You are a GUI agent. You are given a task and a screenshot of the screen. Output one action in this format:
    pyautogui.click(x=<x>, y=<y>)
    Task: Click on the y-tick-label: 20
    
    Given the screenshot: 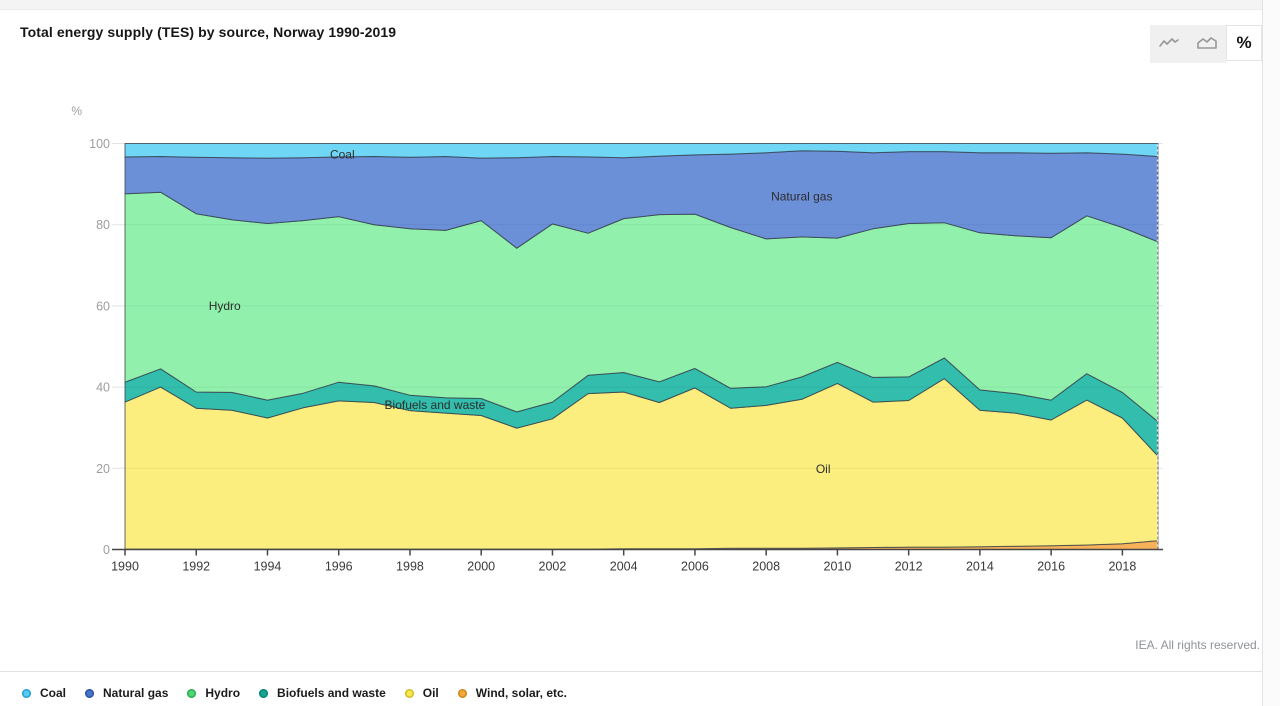 What is the action you would take?
    pyautogui.click(x=103, y=469)
    